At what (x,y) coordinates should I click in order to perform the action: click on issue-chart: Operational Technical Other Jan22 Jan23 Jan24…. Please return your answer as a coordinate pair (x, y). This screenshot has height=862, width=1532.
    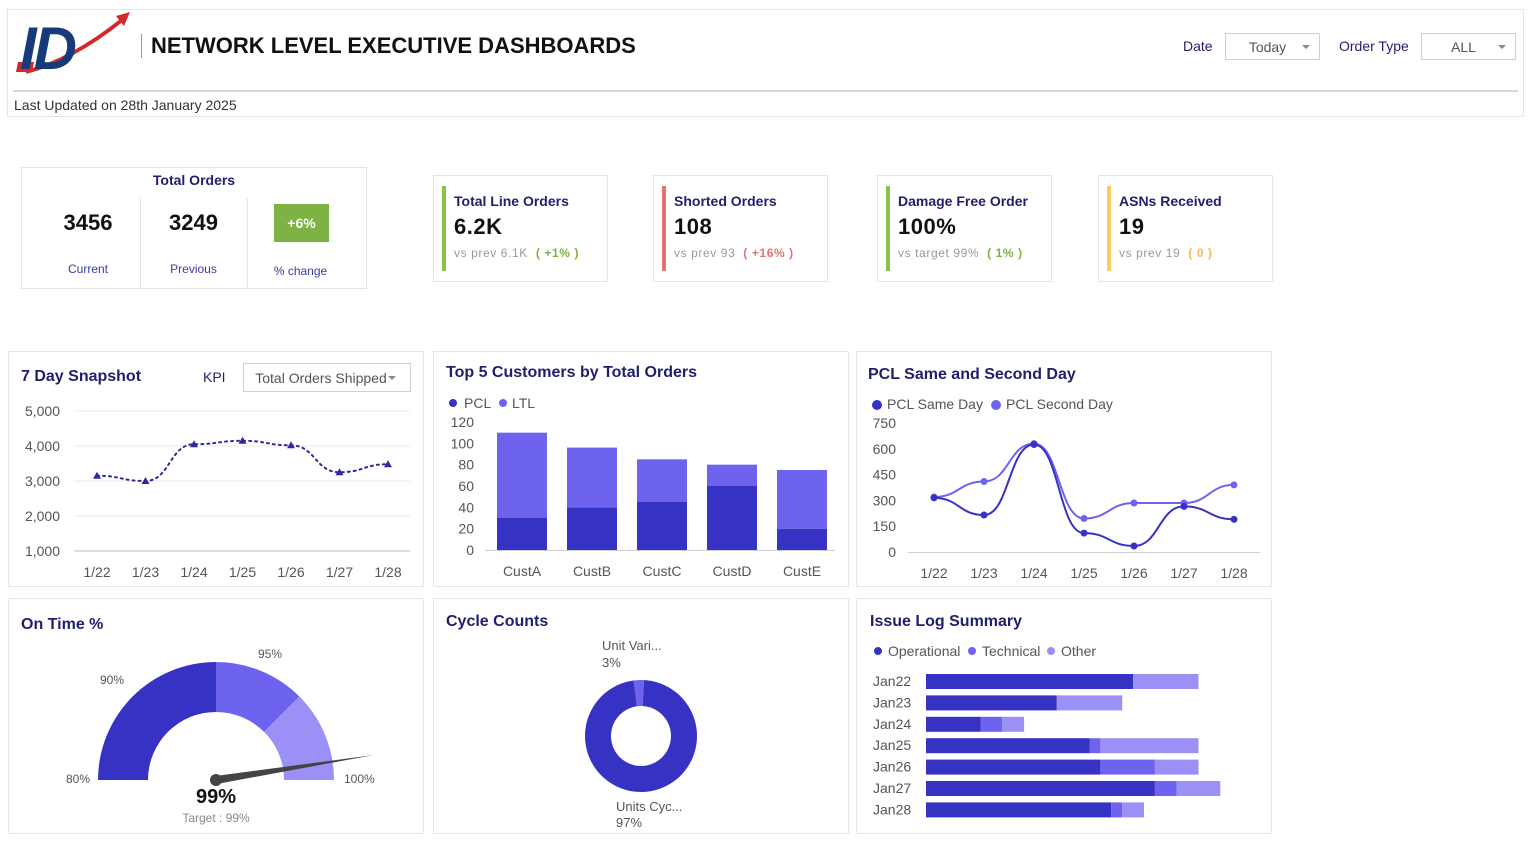
    Looking at the image, I should click on (1047, 730).